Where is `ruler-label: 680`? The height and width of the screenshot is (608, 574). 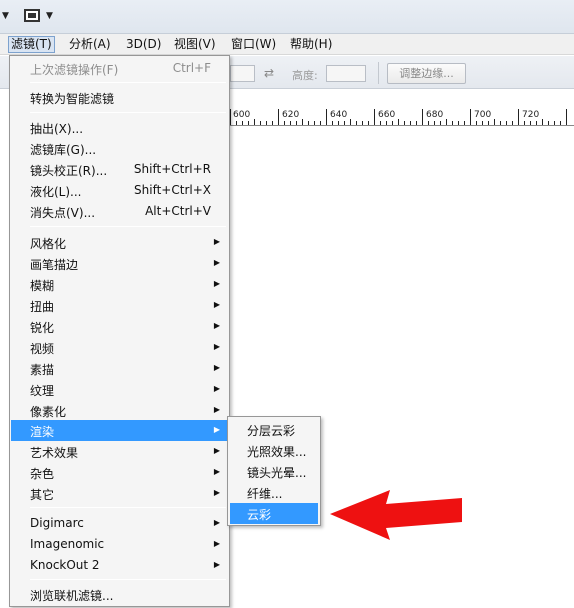 ruler-label: 680 is located at coordinates (435, 115).